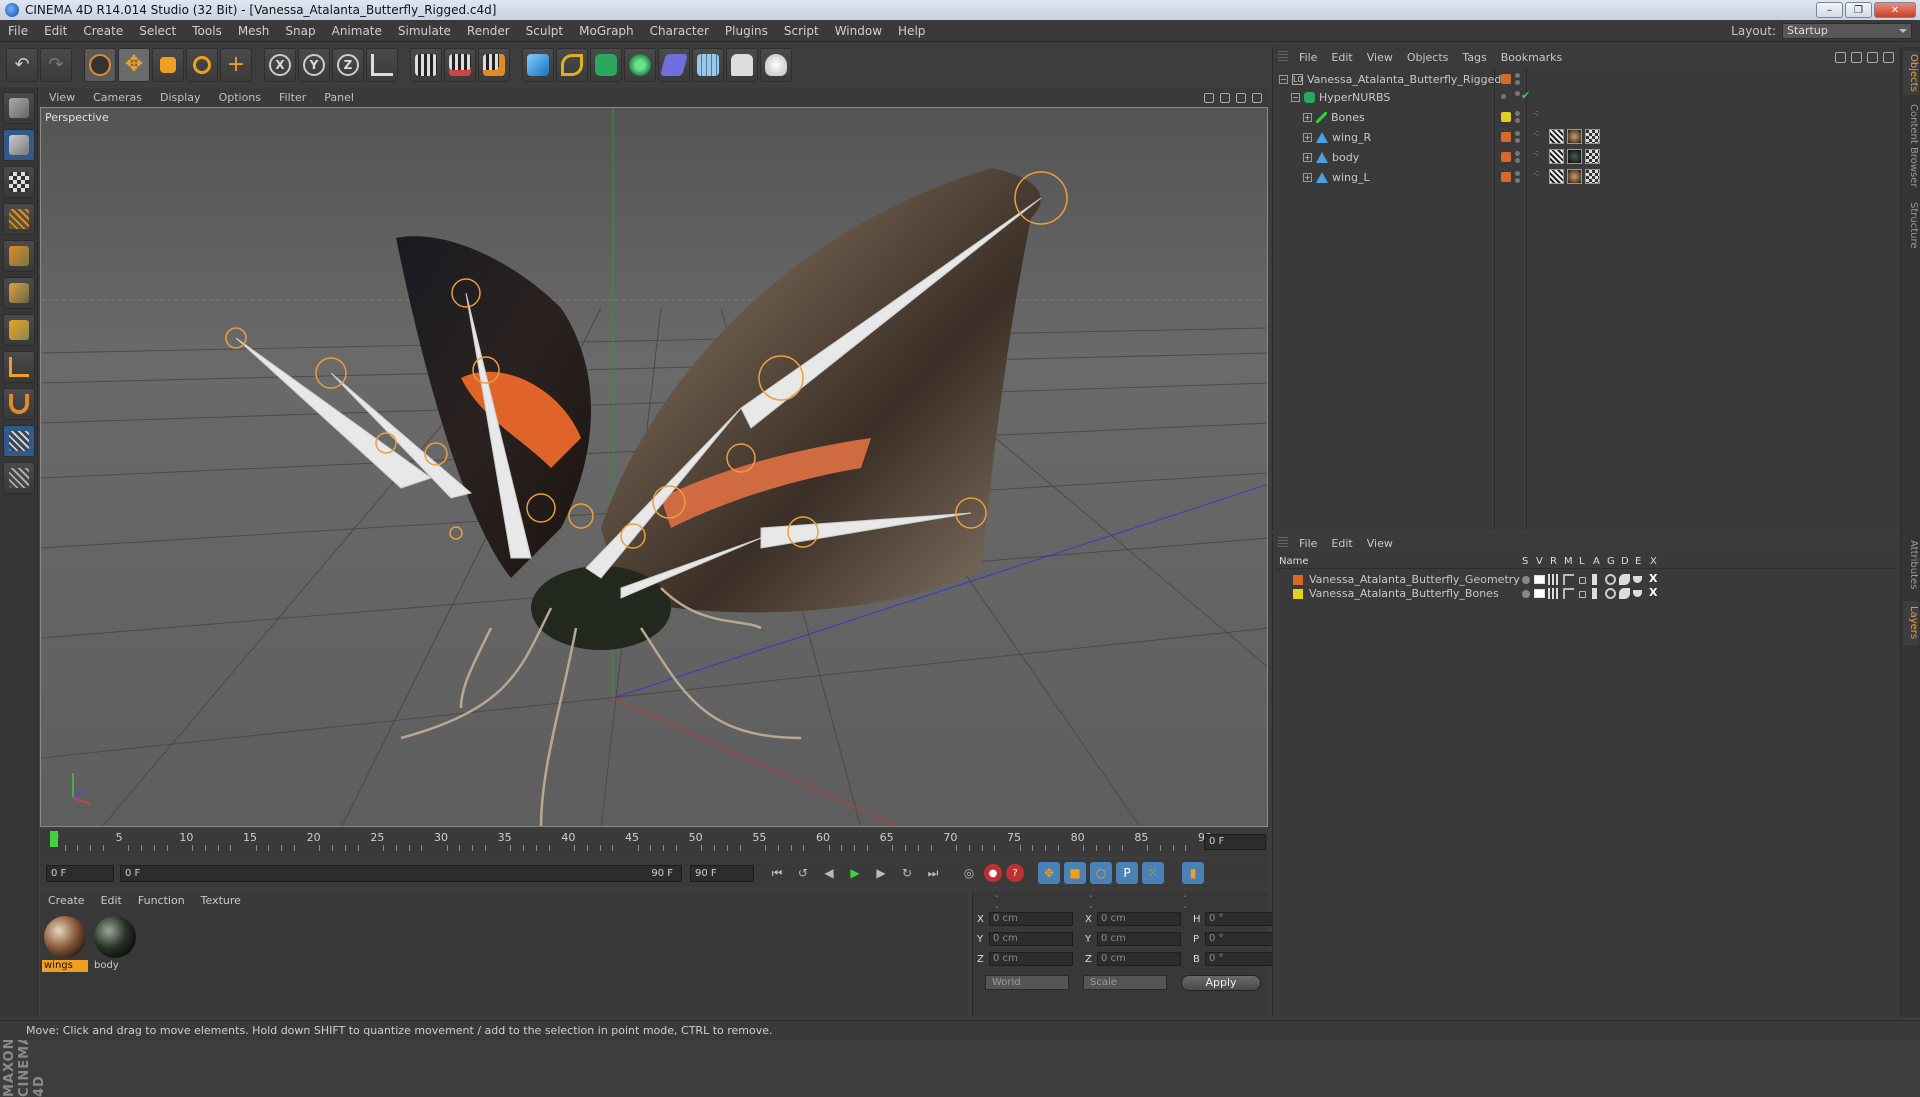 The image size is (1920, 1097). Describe the element at coordinates (606, 64) in the screenshot. I see `add-nurbs-button` at that location.